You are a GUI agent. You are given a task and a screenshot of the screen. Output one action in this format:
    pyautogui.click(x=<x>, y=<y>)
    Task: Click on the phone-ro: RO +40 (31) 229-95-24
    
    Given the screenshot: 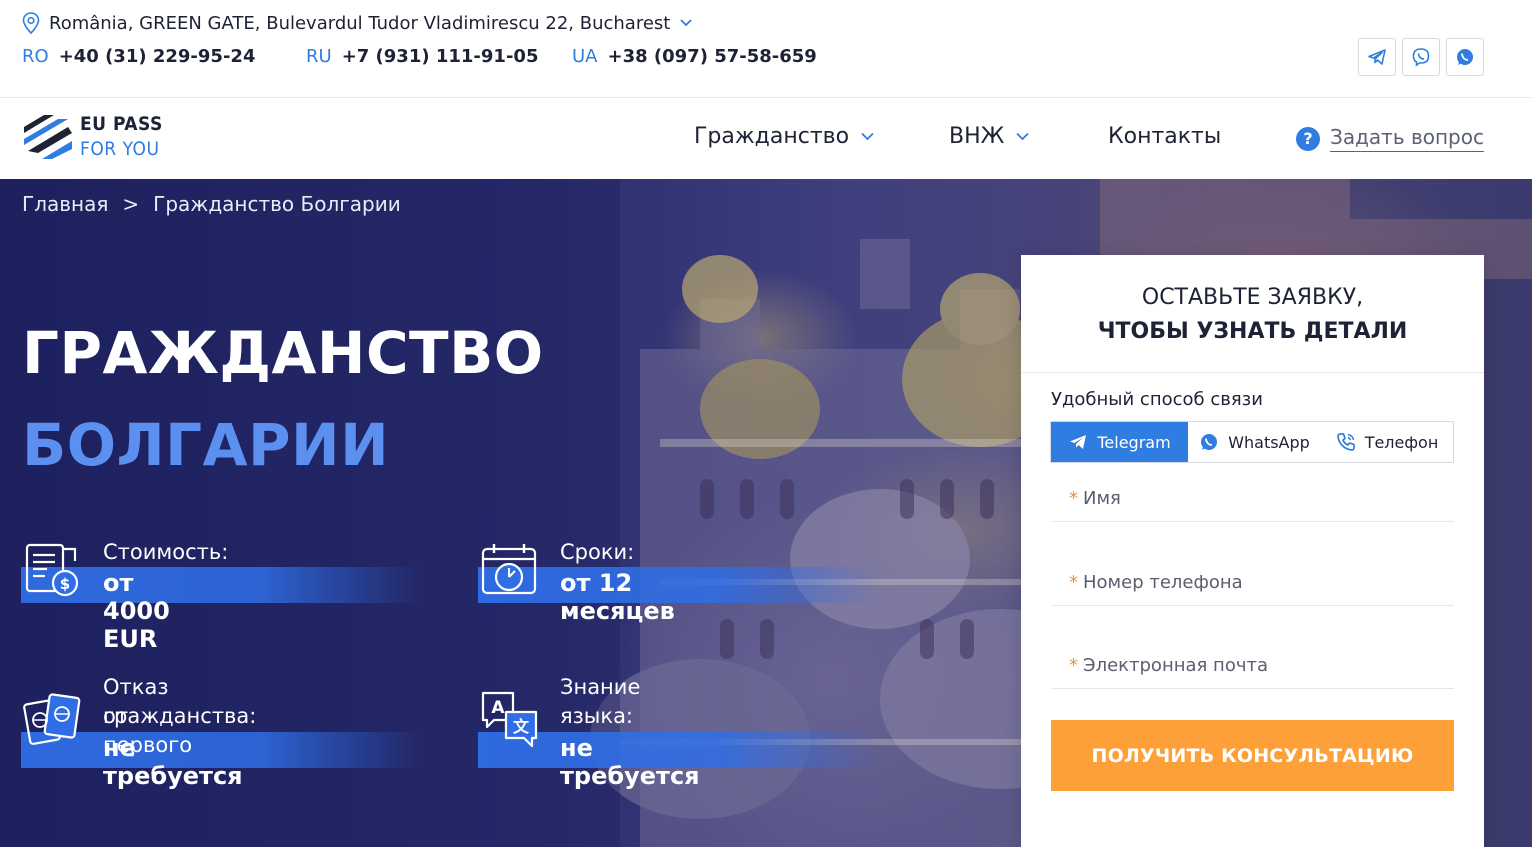 What is the action you would take?
    pyautogui.click(x=164, y=56)
    